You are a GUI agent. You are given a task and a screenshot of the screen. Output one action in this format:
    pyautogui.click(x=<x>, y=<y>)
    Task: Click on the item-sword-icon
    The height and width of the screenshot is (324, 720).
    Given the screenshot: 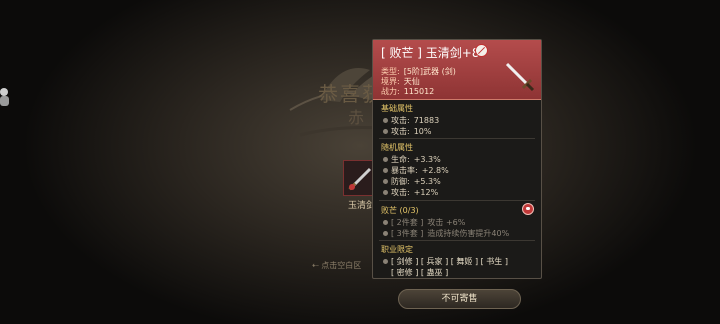 What is the action you would take?
    pyautogui.click(x=520, y=77)
    